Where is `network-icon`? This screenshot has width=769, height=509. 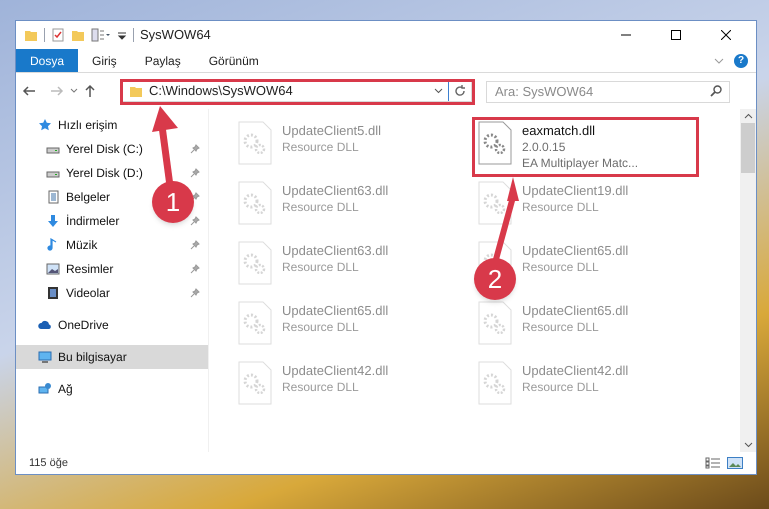 network-icon is located at coordinates (45, 389).